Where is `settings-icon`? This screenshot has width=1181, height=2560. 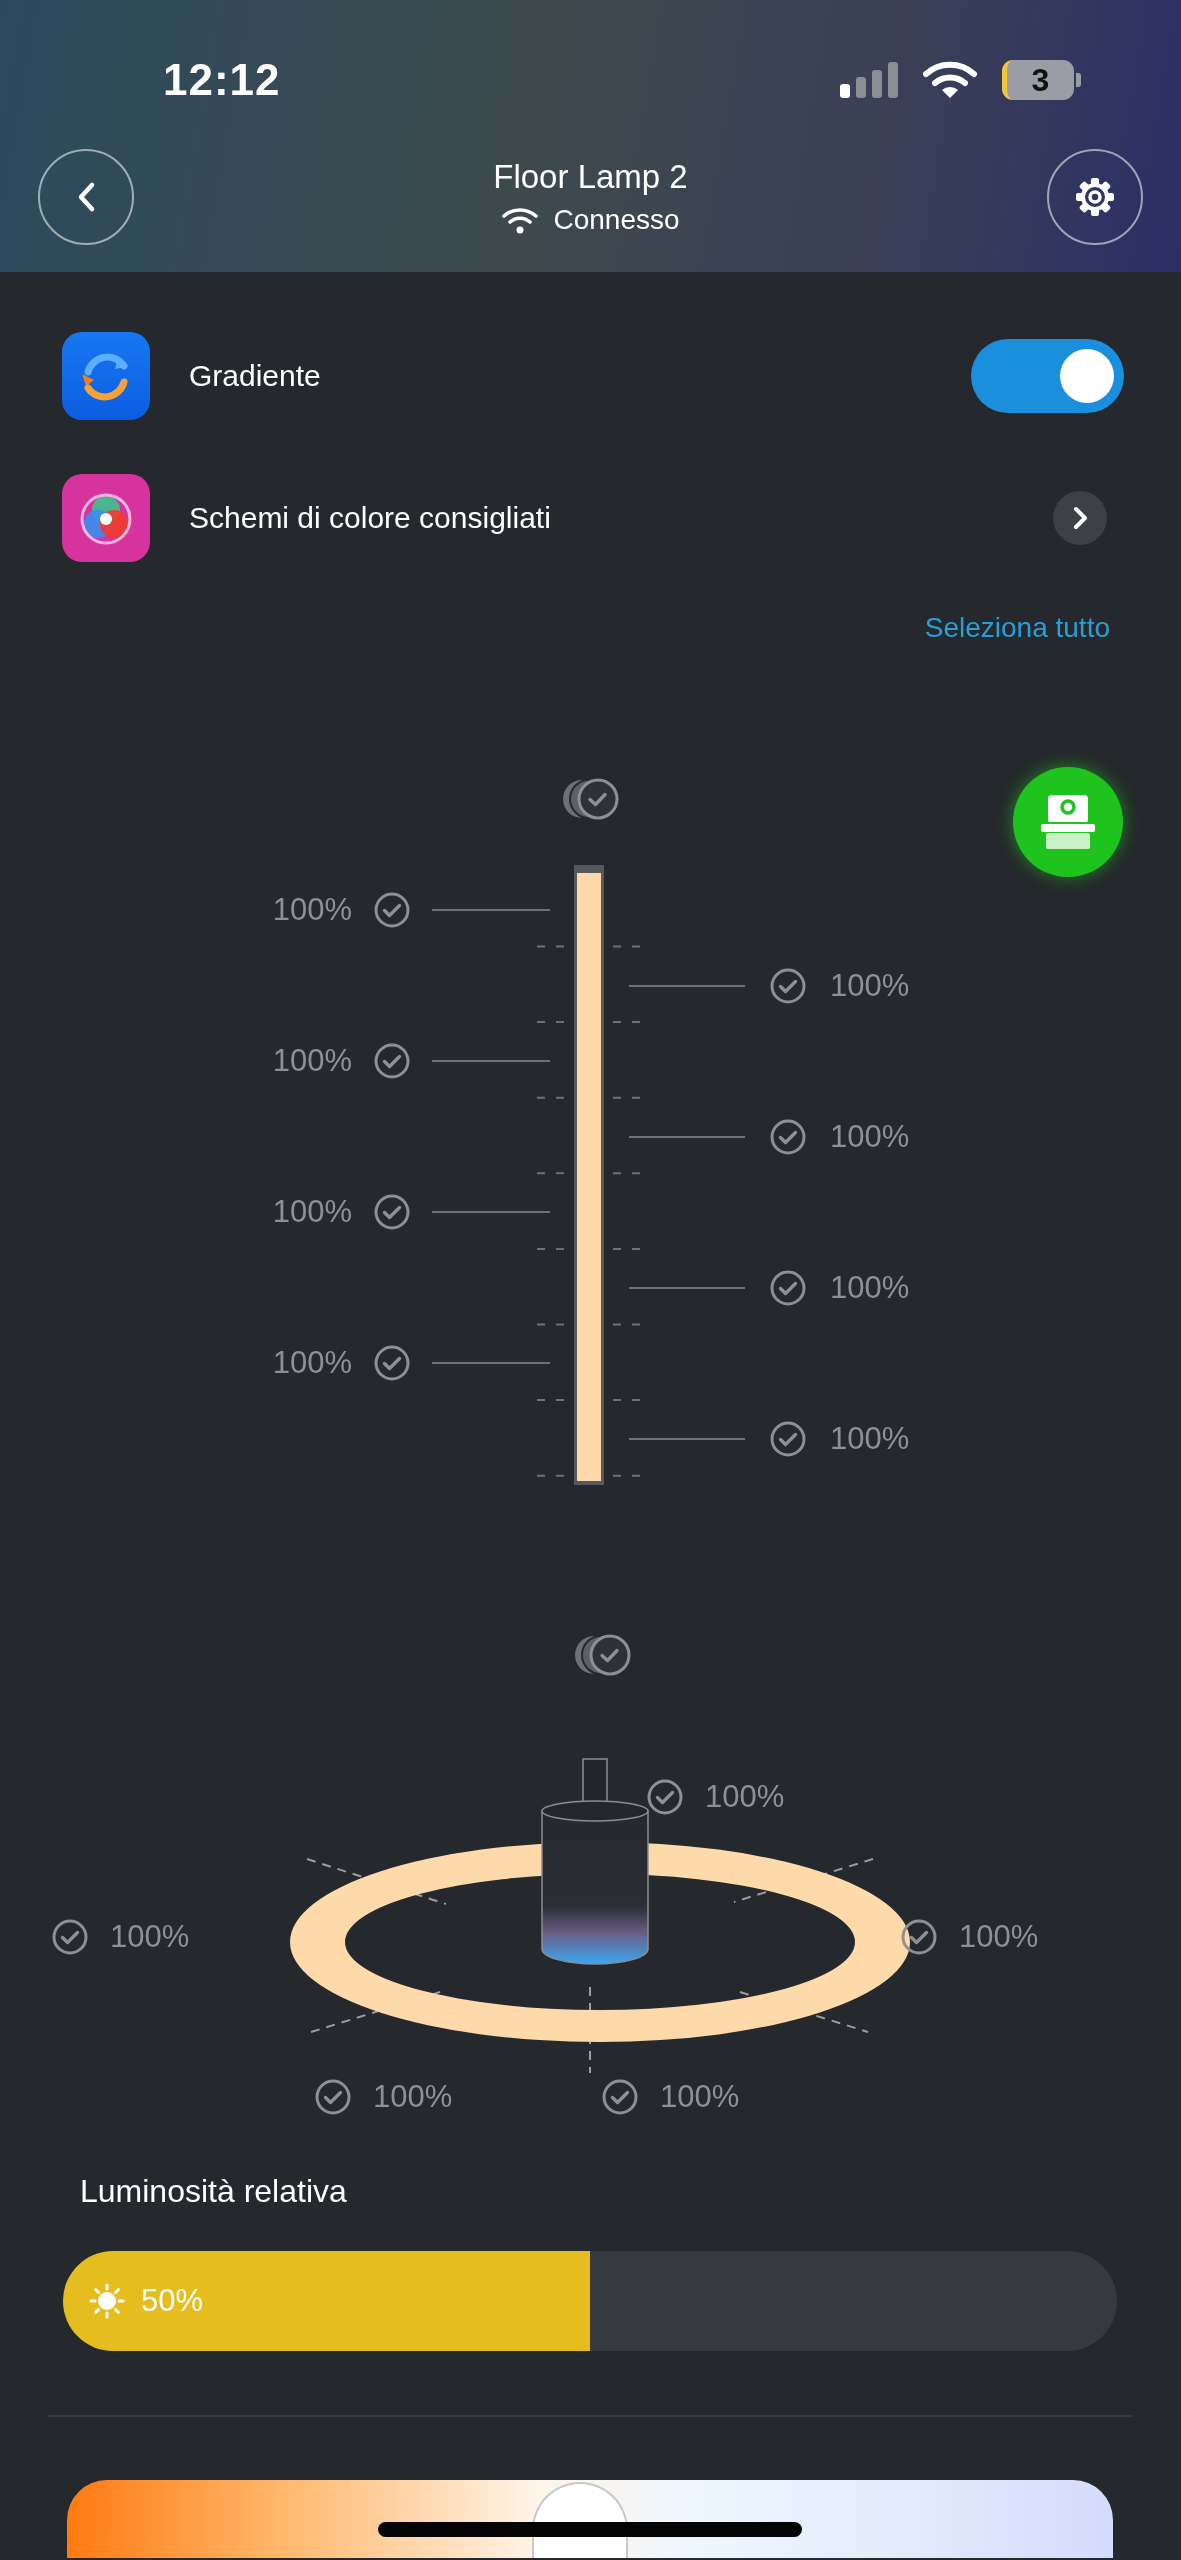 settings-icon is located at coordinates (1095, 197).